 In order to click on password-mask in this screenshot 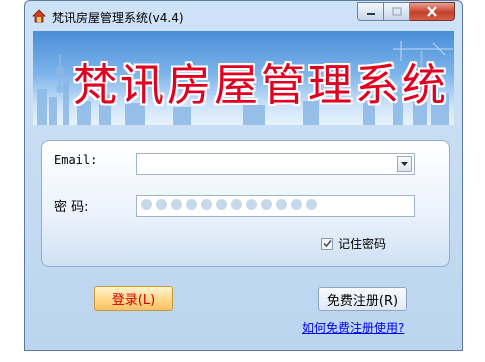, I will do `click(229, 204)`.